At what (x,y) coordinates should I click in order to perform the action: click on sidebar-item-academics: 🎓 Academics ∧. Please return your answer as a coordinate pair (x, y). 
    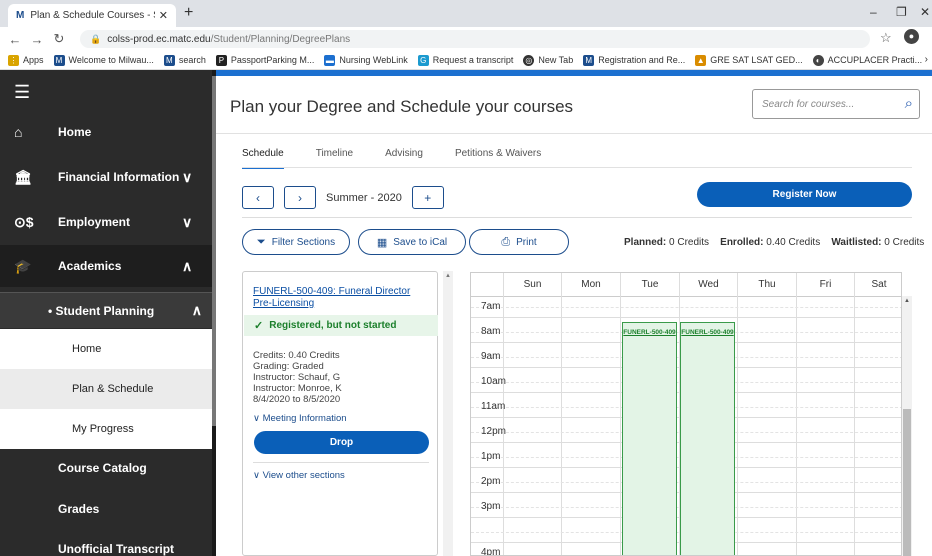
    Looking at the image, I should click on (106, 266).